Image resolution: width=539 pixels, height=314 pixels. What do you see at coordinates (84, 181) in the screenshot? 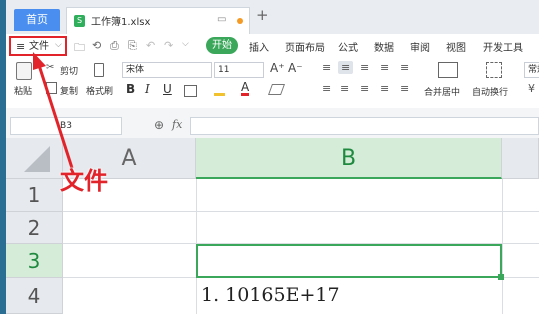
I see `annotation-label: 文件` at bounding box center [84, 181].